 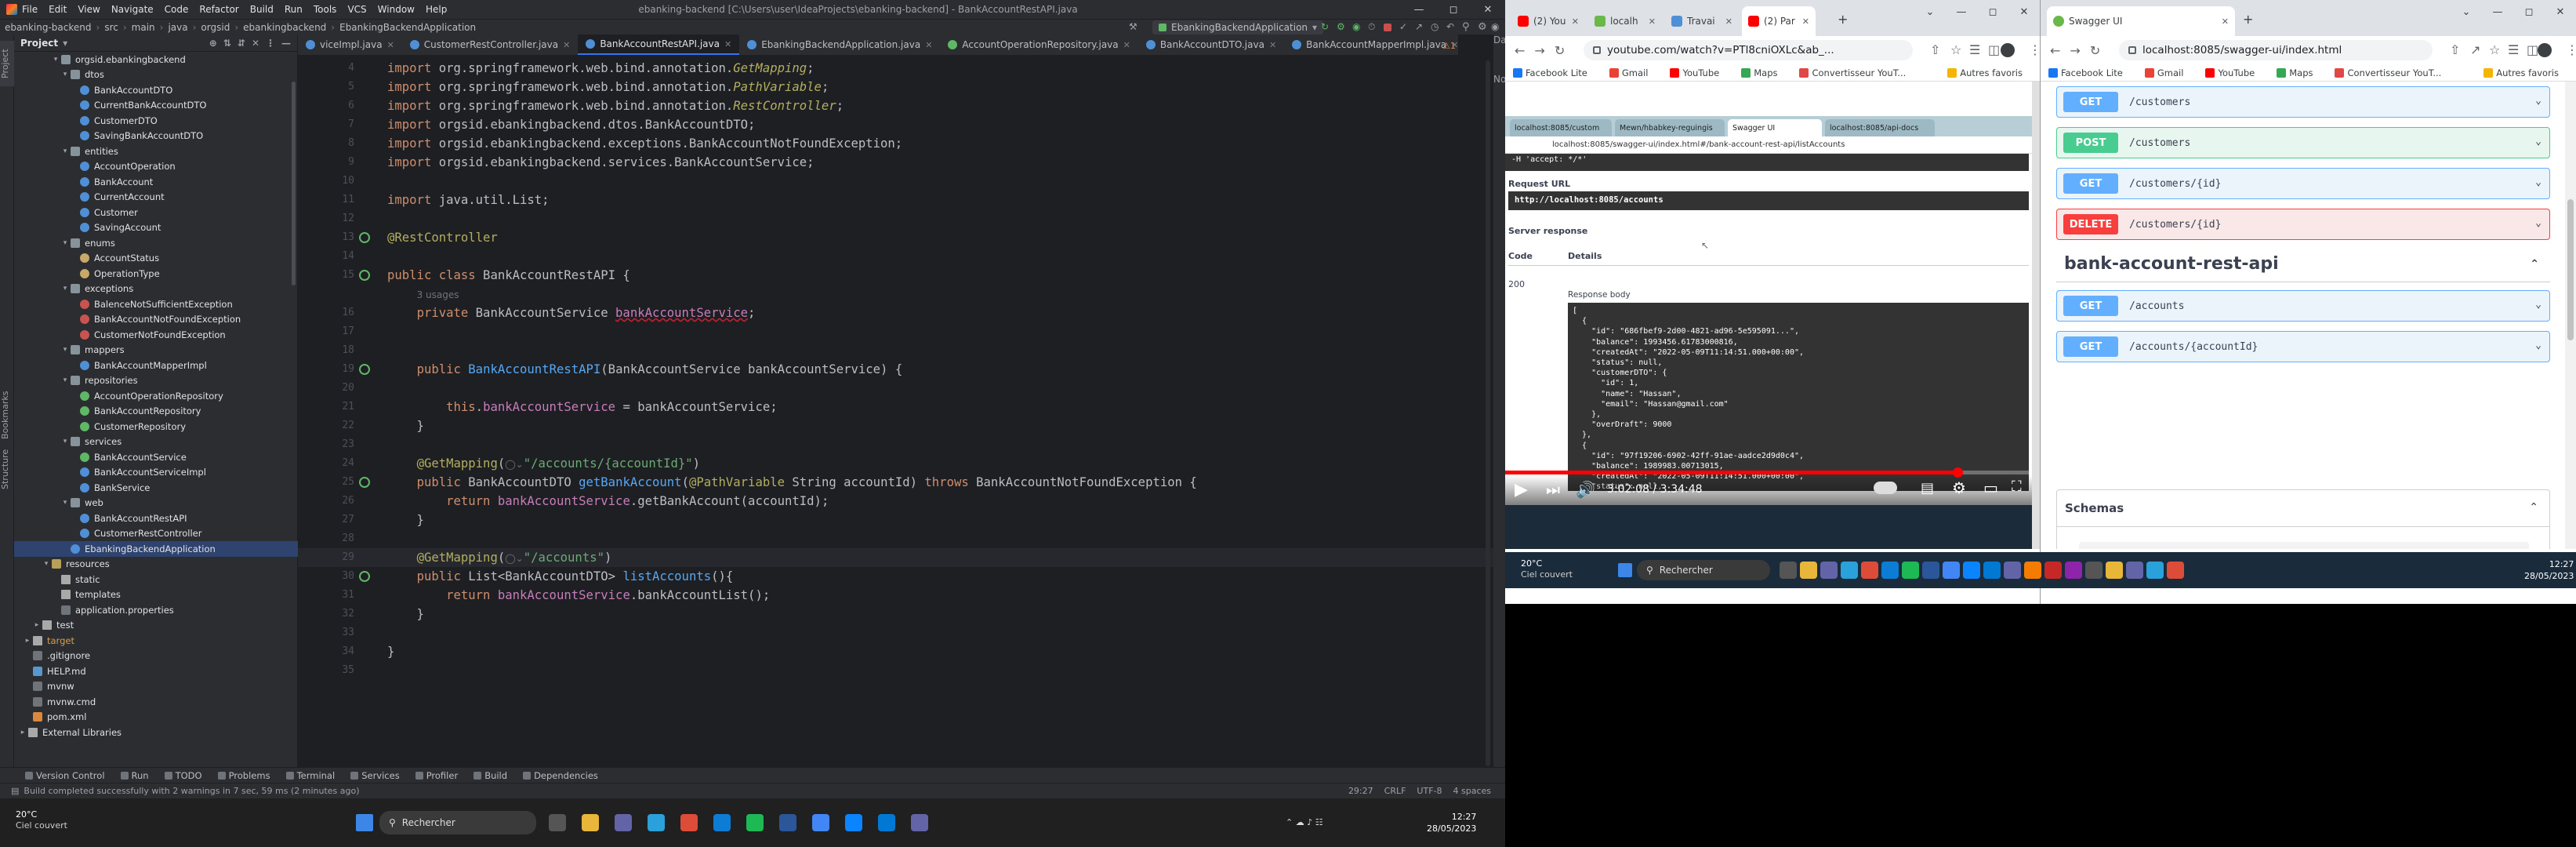 I want to click on tree-item: application.properties, so click(x=156, y=610).